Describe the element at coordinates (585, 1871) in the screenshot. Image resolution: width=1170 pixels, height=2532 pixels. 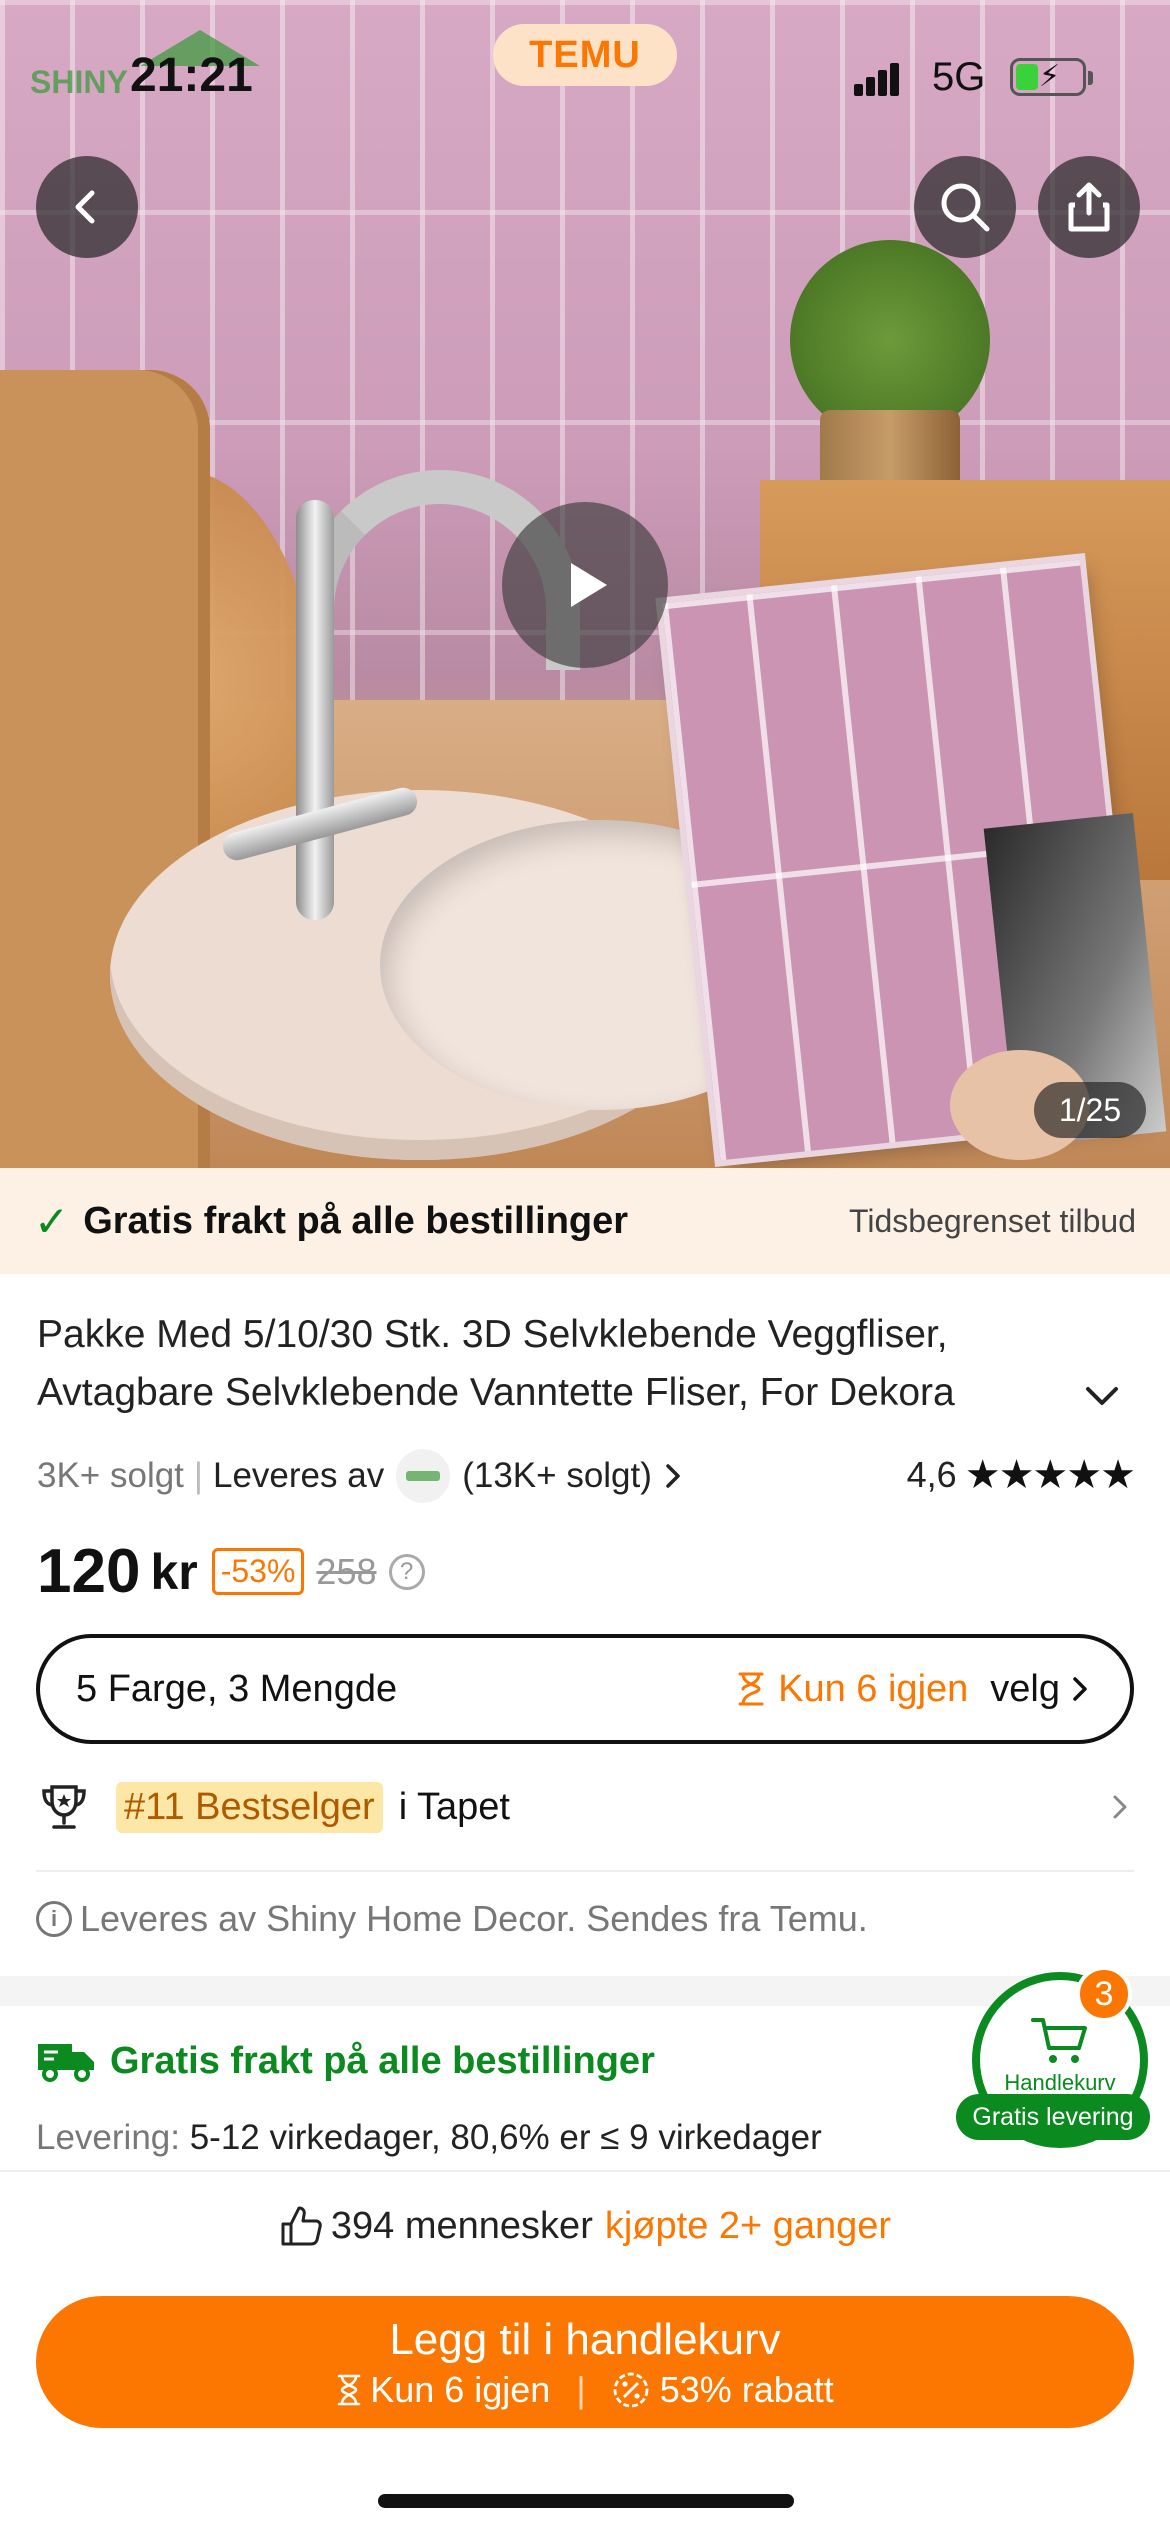
I see `divider` at that location.